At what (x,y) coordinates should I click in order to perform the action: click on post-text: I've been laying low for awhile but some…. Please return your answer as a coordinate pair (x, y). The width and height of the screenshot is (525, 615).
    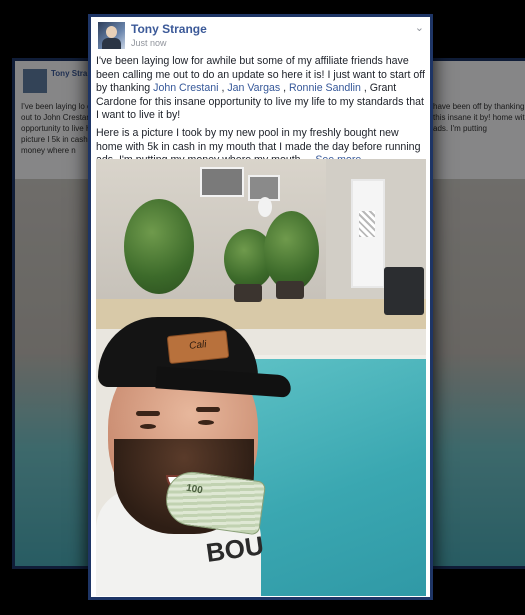
    Looking at the image, I should click on (262, 113).